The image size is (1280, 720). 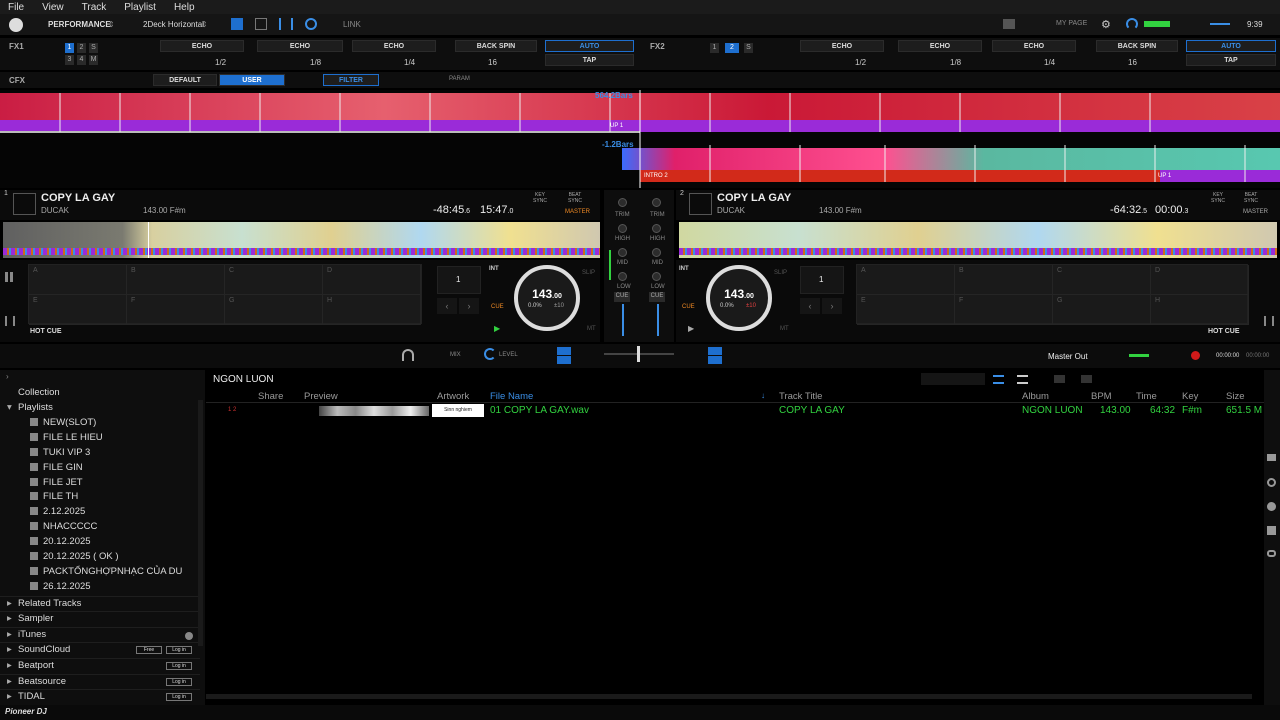 I want to click on menu-help: Help, so click(x=184, y=7).